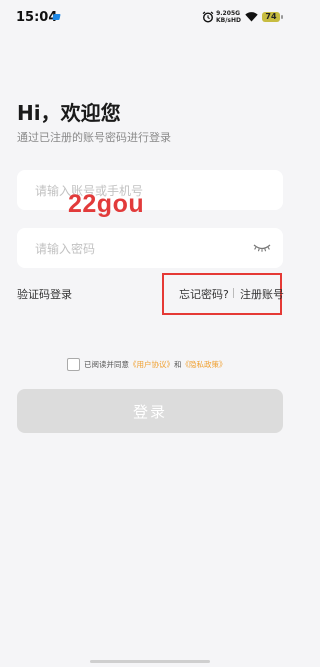 This screenshot has height=667, width=320. Describe the element at coordinates (106, 204) in the screenshot. I see `watermark-text: 22gou` at that location.